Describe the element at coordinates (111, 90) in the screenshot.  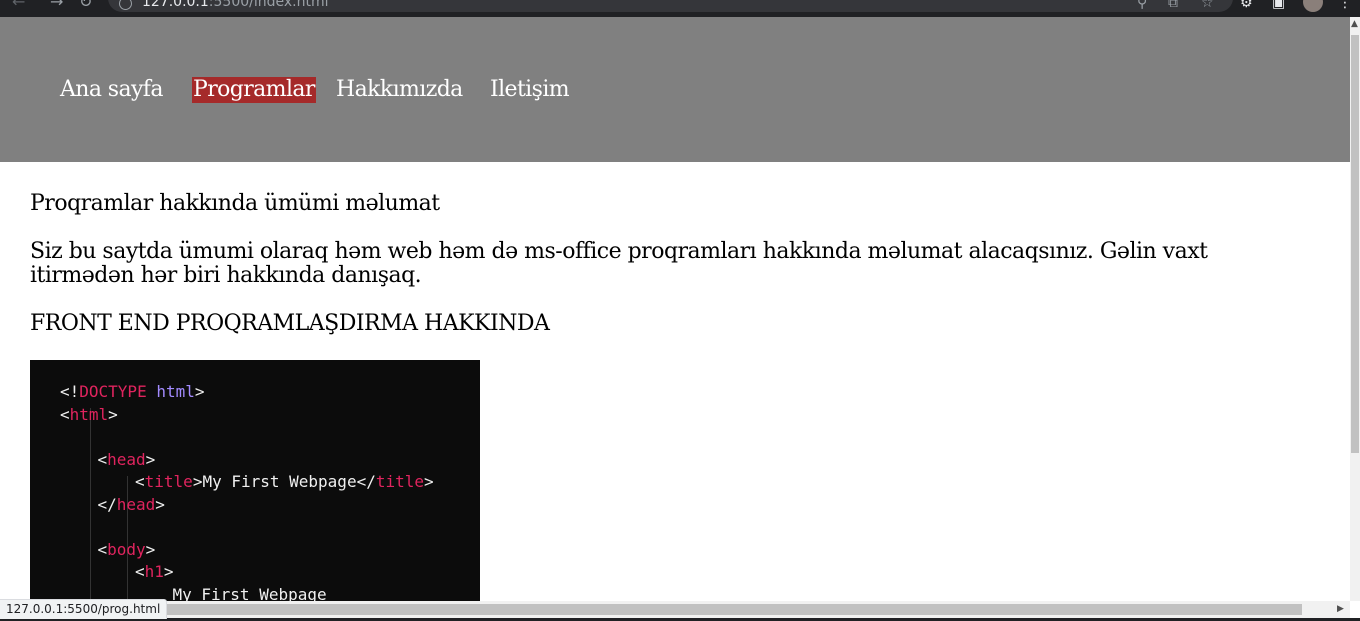
I see `nav-item-ana-sayfa: Ana sayfa` at that location.